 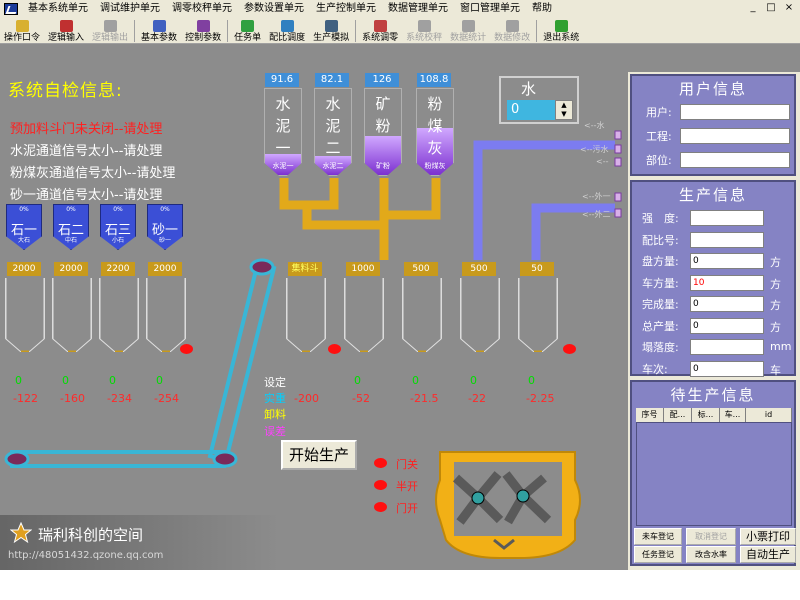 What do you see at coordinates (346, 9) in the screenshot?
I see `menu-production-control: 生产控制单元` at bounding box center [346, 9].